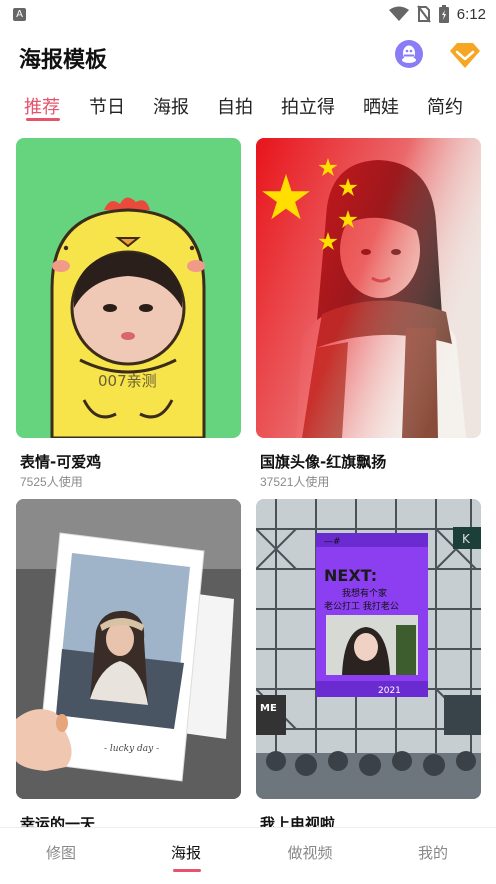 The width and height of the screenshot is (496, 884). What do you see at coordinates (127, 381) in the screenshot?
I see `chick-watermark: 007亲测` at bounding box center [127, 381].